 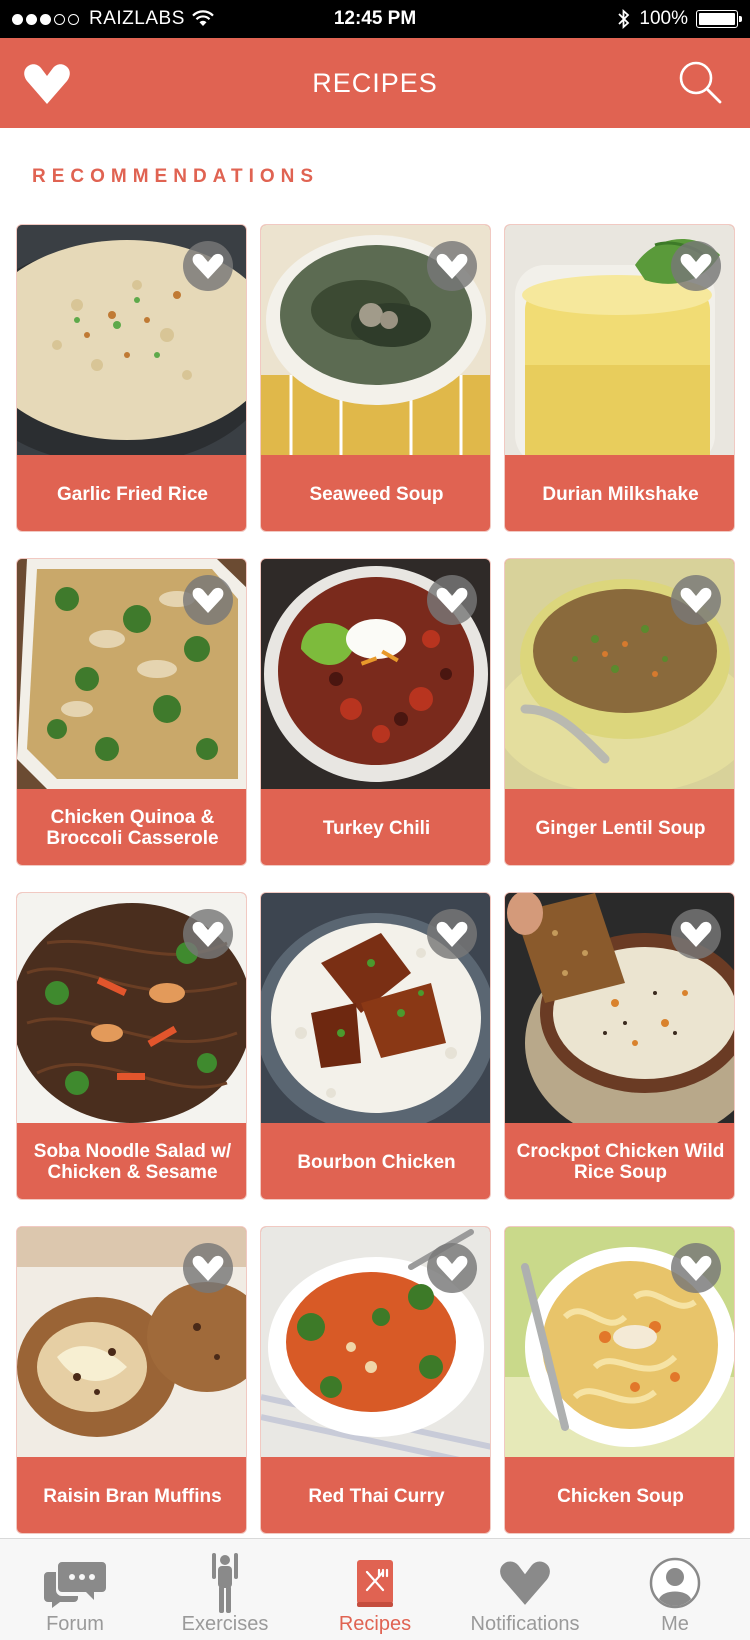 What do you see at coordinates (132, 494) in the screenshot?
I see `recipe-name: Garlic Fried Rice` at bounding box center [132, 494].